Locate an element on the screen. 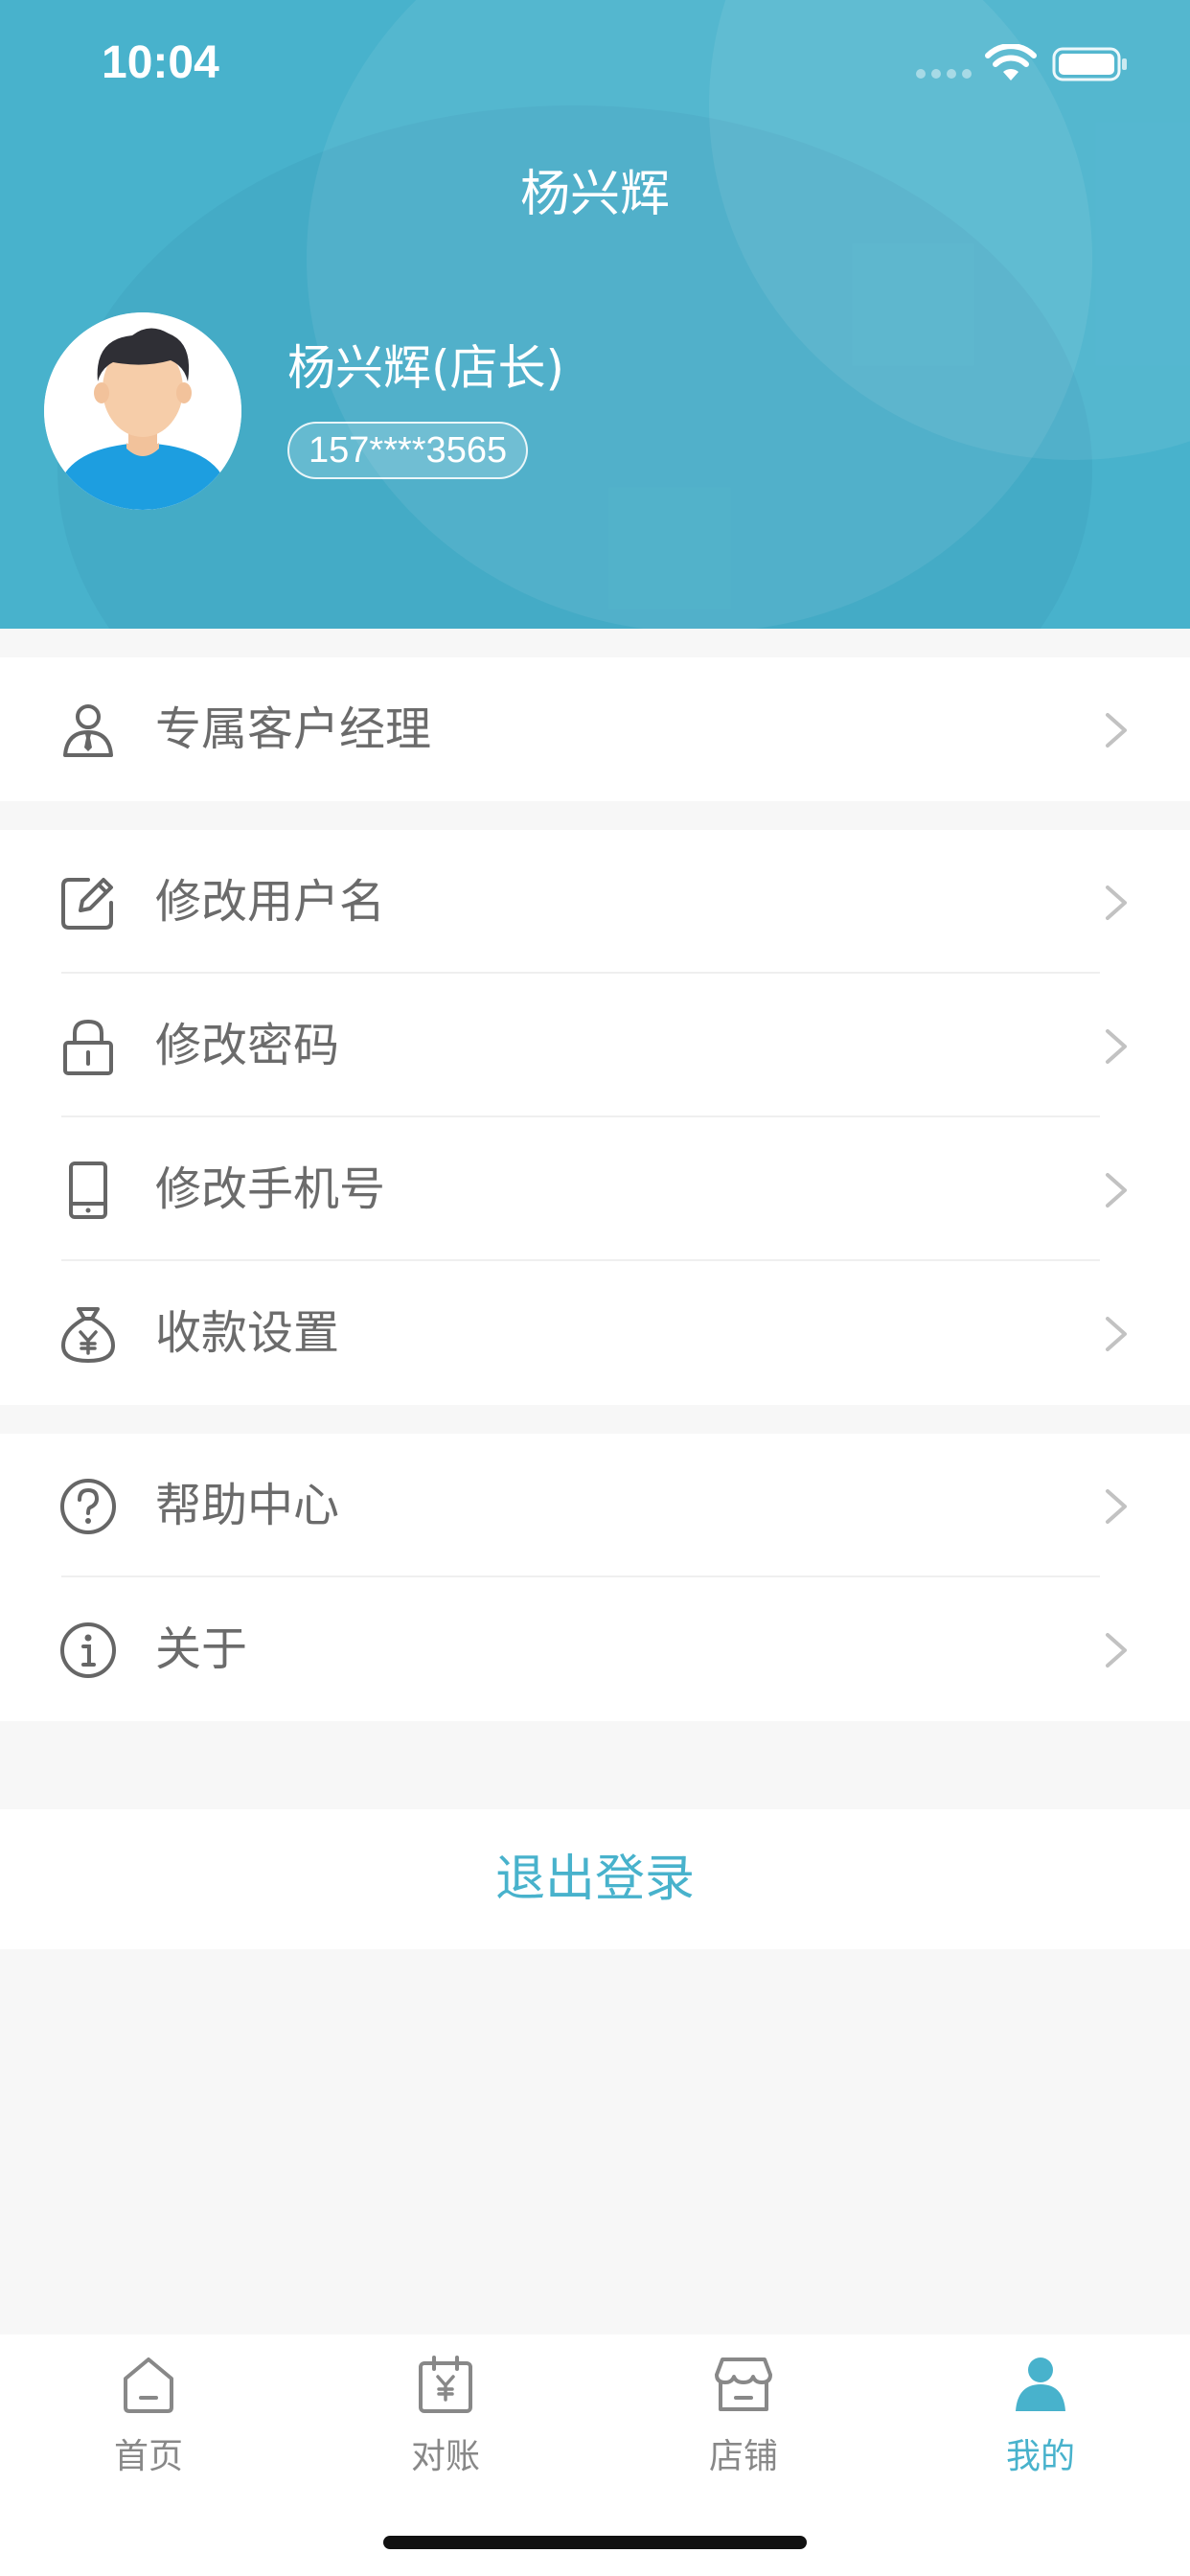  tab-label: 我的 is located at coordinates (1040, 2456).